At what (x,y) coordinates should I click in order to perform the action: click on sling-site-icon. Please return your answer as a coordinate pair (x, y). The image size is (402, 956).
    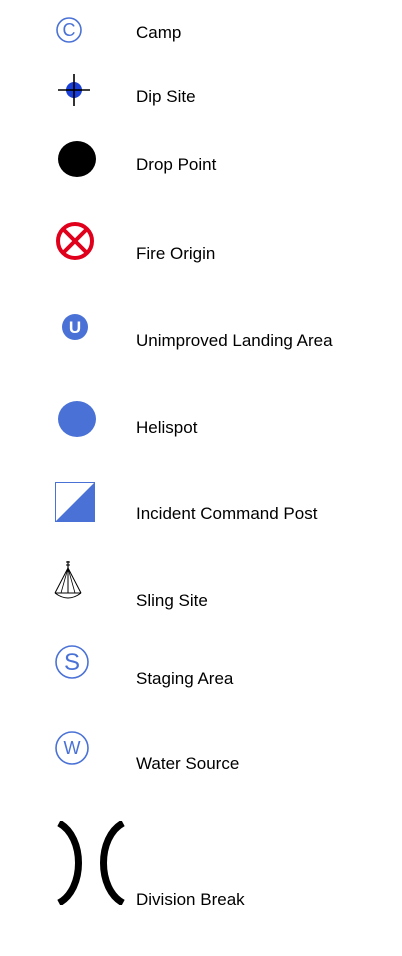
    Looking at the image, I should click on (68, 580).